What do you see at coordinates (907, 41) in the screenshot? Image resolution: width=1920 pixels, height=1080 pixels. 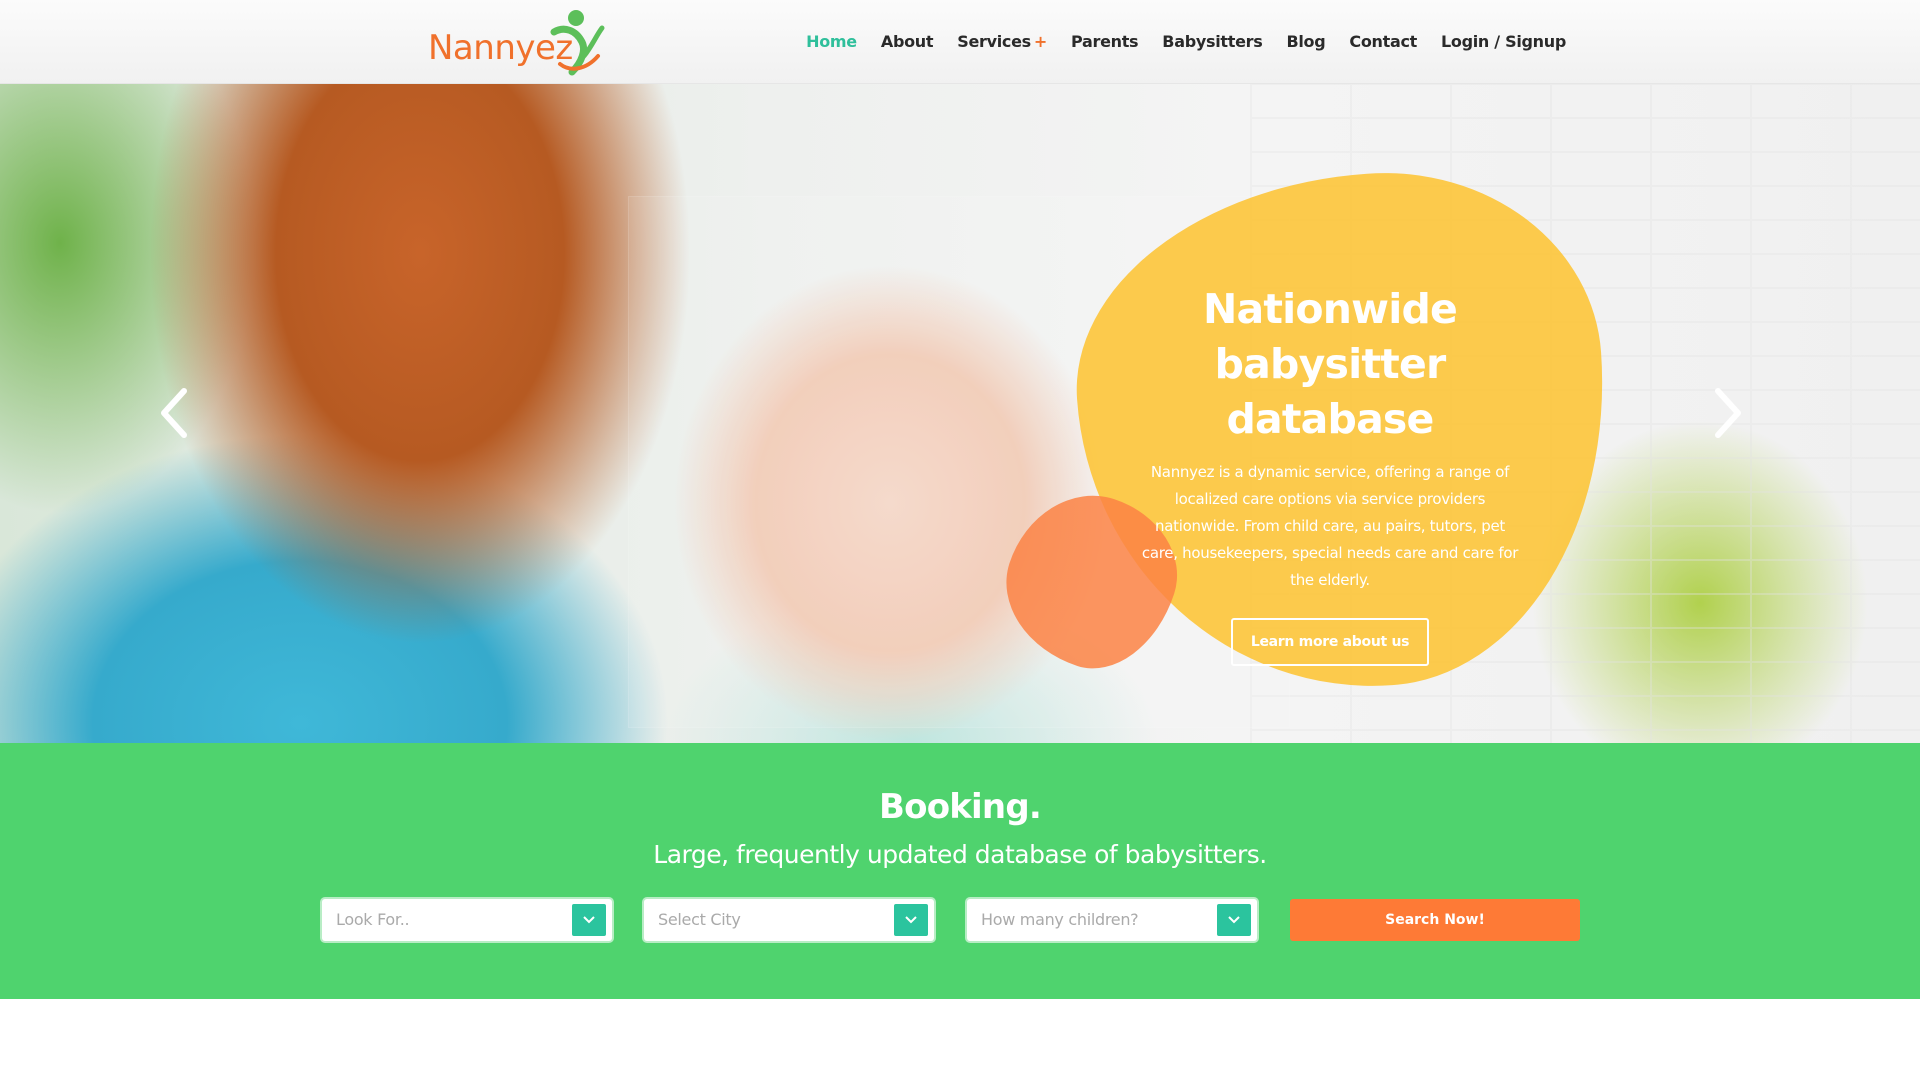 I see `nav-about: About` at bounding box center [907, 41].